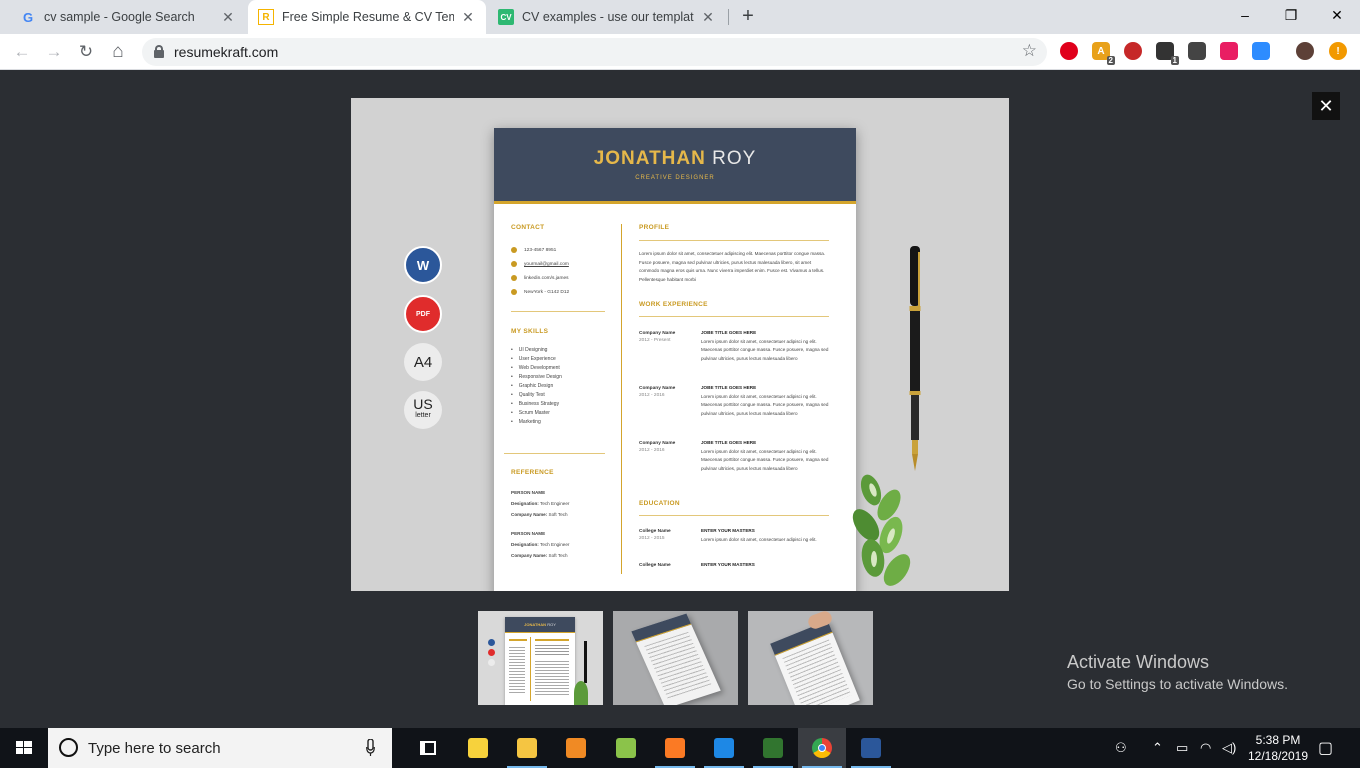 The height and width of the screenshot is (768, 1360). What do you see at coordinates (594, 52) in the screenshot?
I see `address-bar: resumekraft.com ☆` at bounding box center [594, 52].